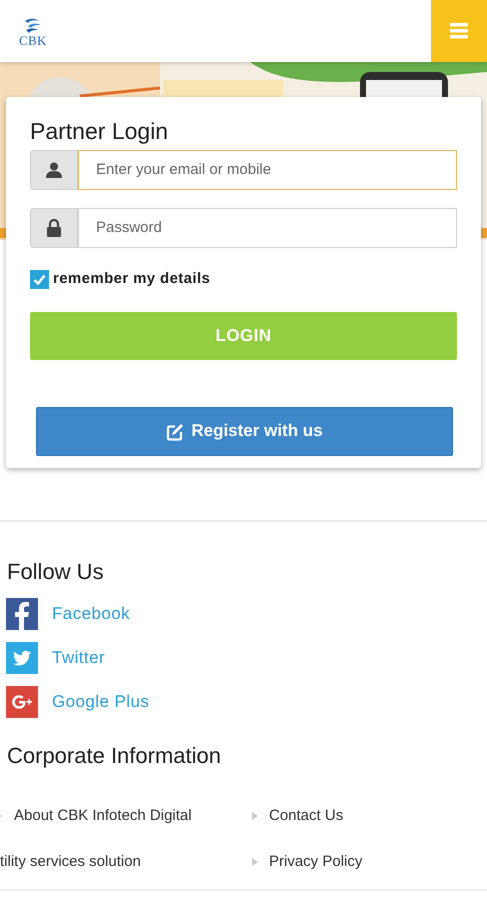 The image size is (487, 900). What do you see at coordinates (56, 571) in the screenshot?
I see `follow-title: Follow Us` at bounding box center [56, 571].